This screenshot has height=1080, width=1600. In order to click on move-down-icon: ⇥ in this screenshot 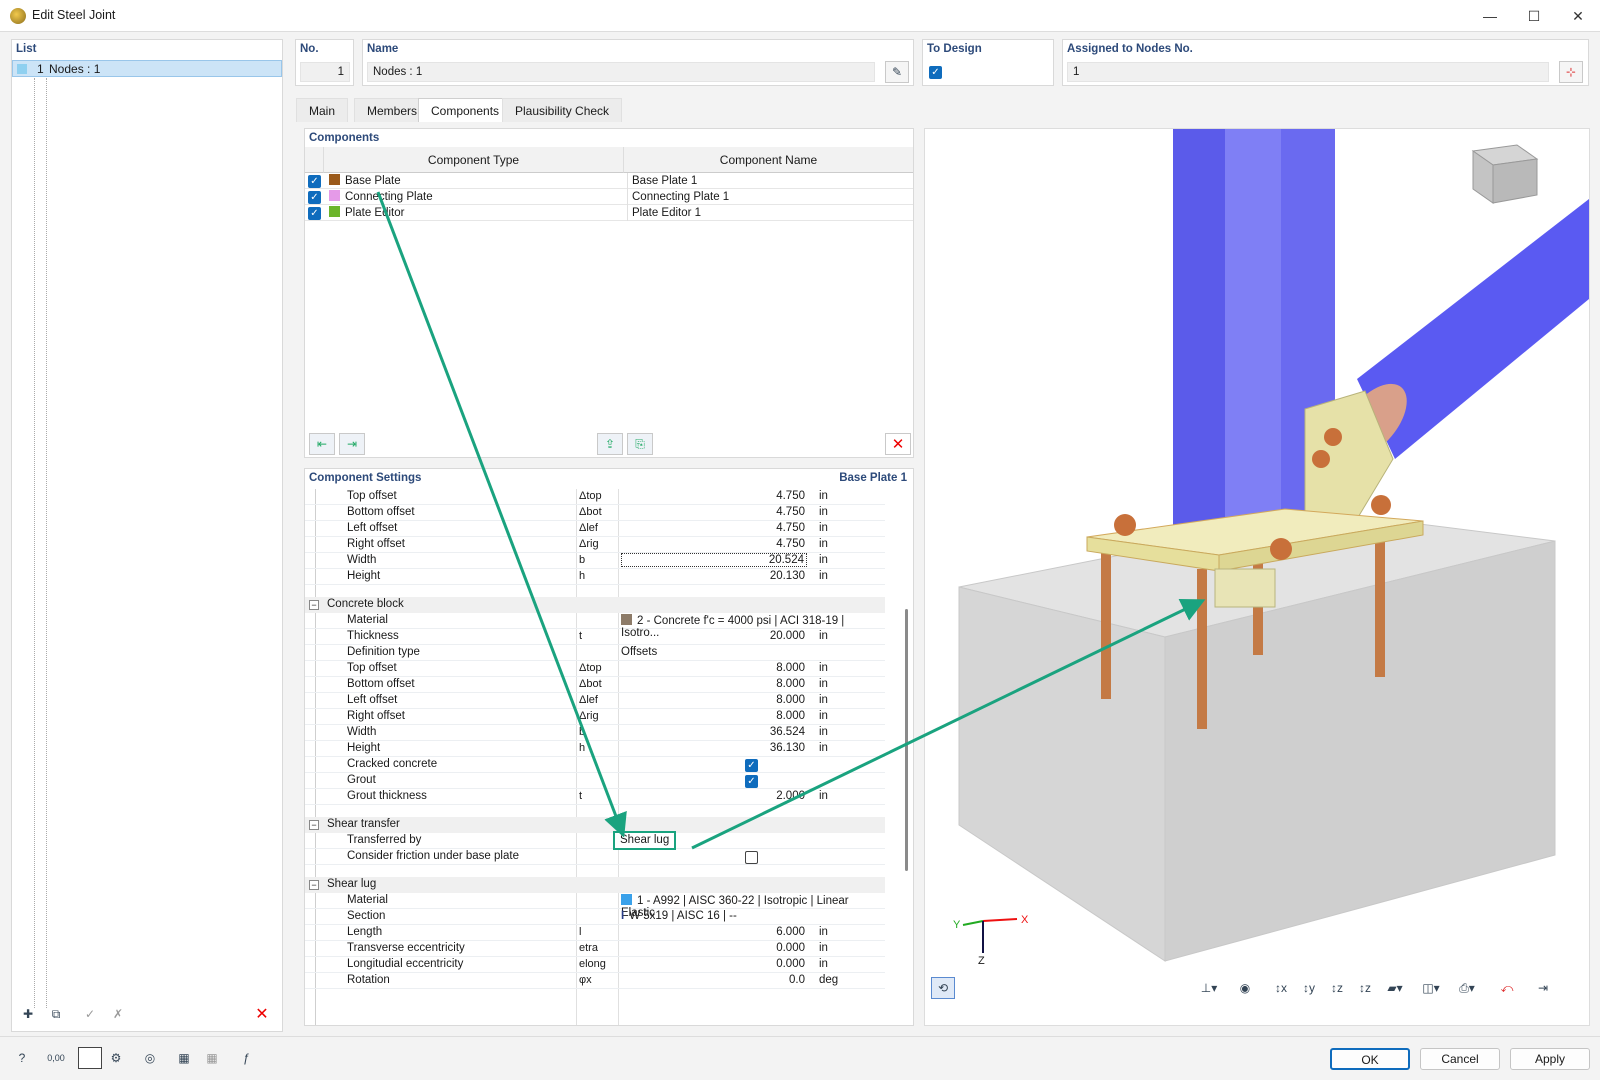, I will do `click(352, 444)`.